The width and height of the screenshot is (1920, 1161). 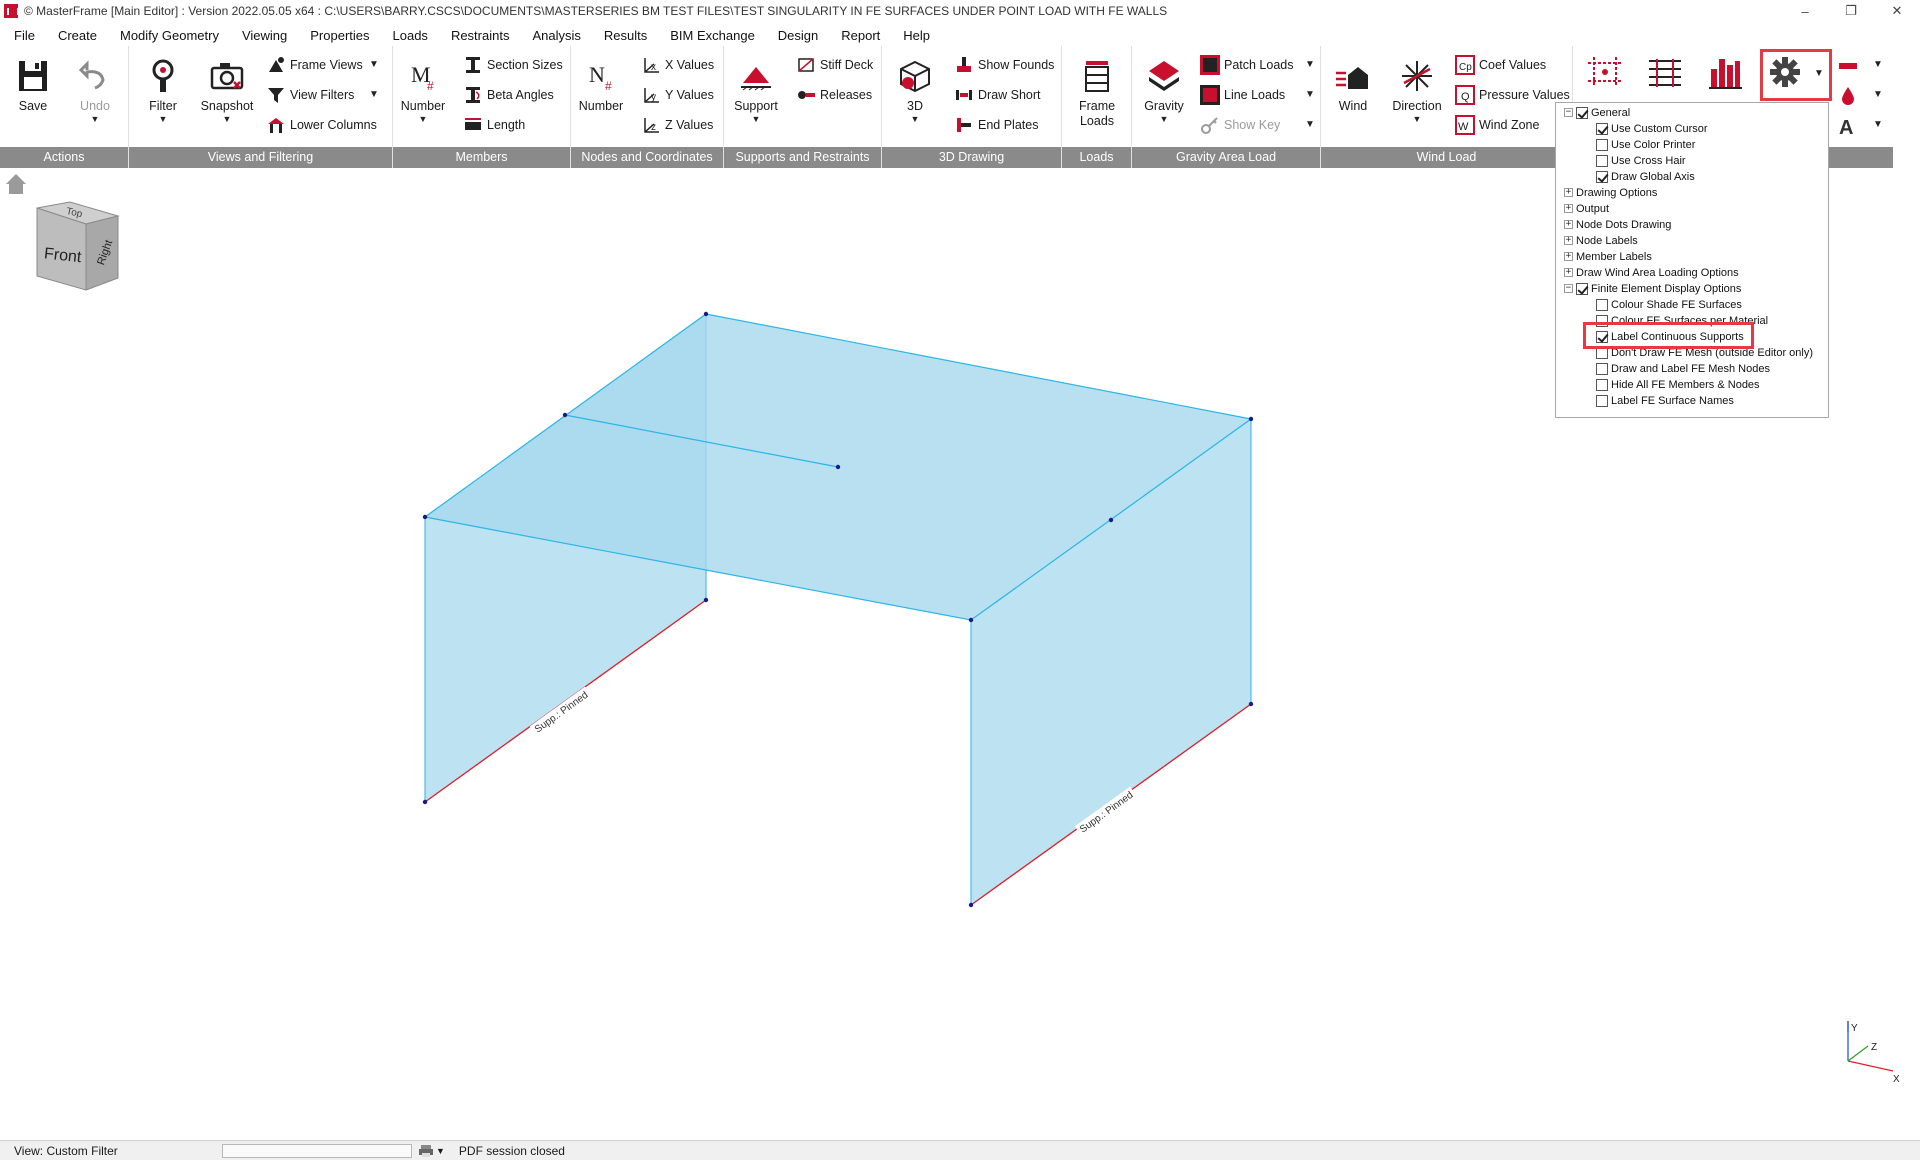 I want to click on view-cube: Top Front Right, so click(x=78, y=246).